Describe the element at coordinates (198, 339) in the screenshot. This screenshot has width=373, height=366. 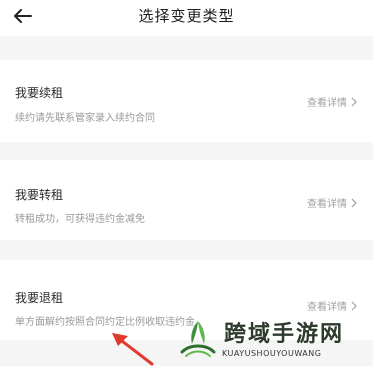
I see `watermark-logo-icon` at that location.